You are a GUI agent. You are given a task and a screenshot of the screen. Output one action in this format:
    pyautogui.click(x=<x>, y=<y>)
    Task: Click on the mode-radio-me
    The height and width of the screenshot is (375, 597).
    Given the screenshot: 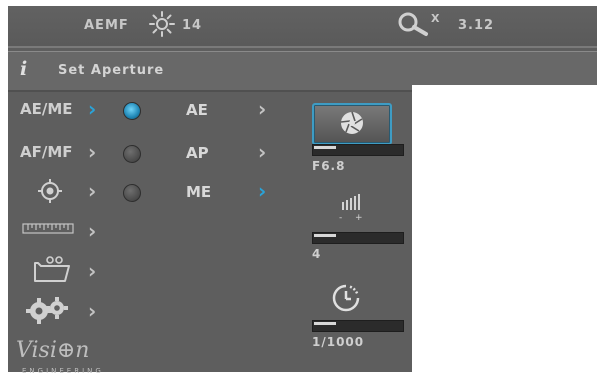 What is the action you would take?
    pyautogui.click(x=132, y=193)
    